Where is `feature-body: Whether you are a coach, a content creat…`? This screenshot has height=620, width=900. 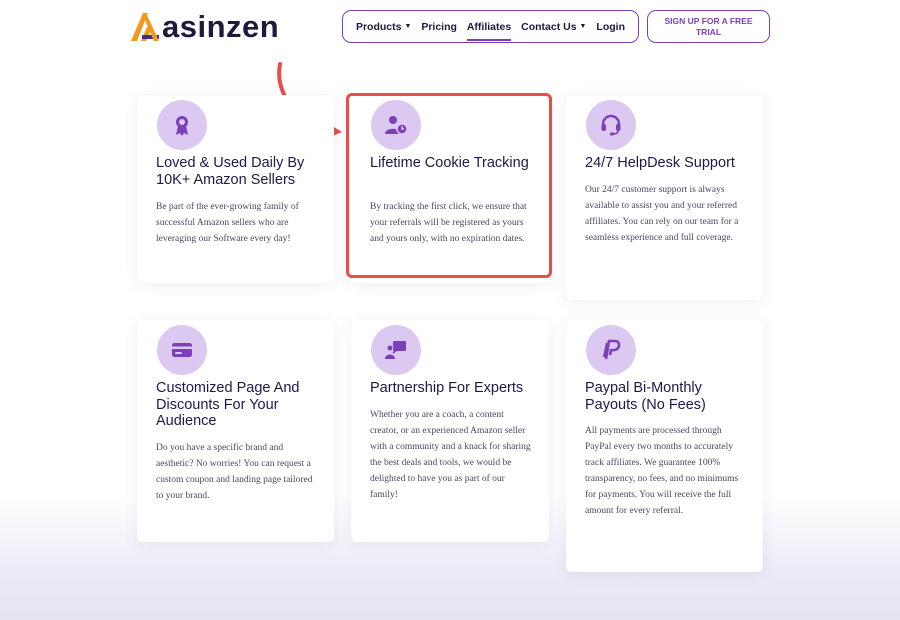 feature-body: Whether you are a coach, a content creat… is located at coordinates (450, 455).